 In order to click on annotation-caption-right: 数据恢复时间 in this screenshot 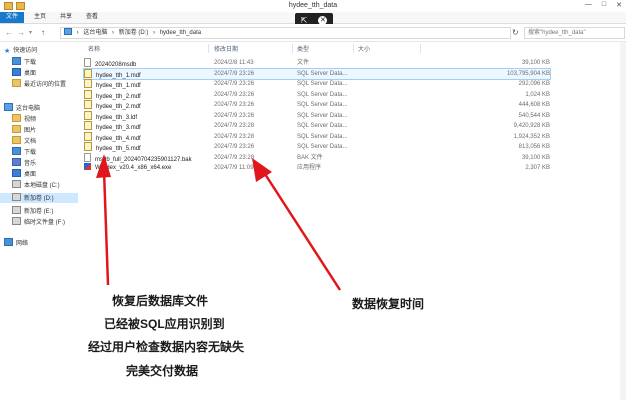, I will do `click(388, 304)`.